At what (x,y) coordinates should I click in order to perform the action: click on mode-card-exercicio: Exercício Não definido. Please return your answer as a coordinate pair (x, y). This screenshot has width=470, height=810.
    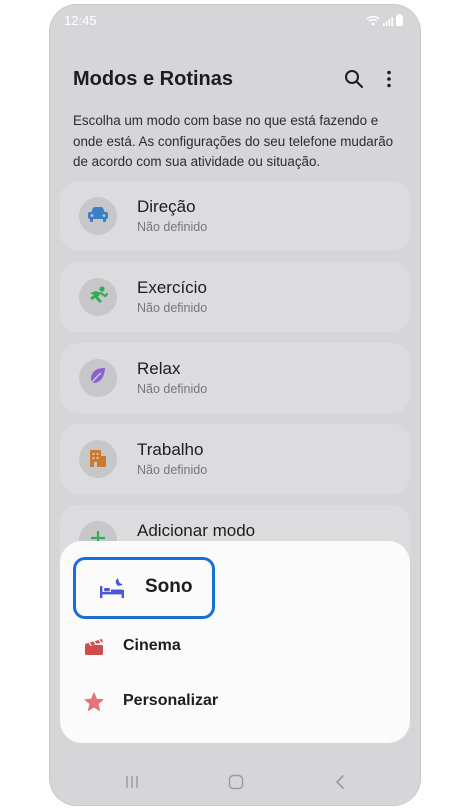
    Looking at the image, I should click on (235, 297).